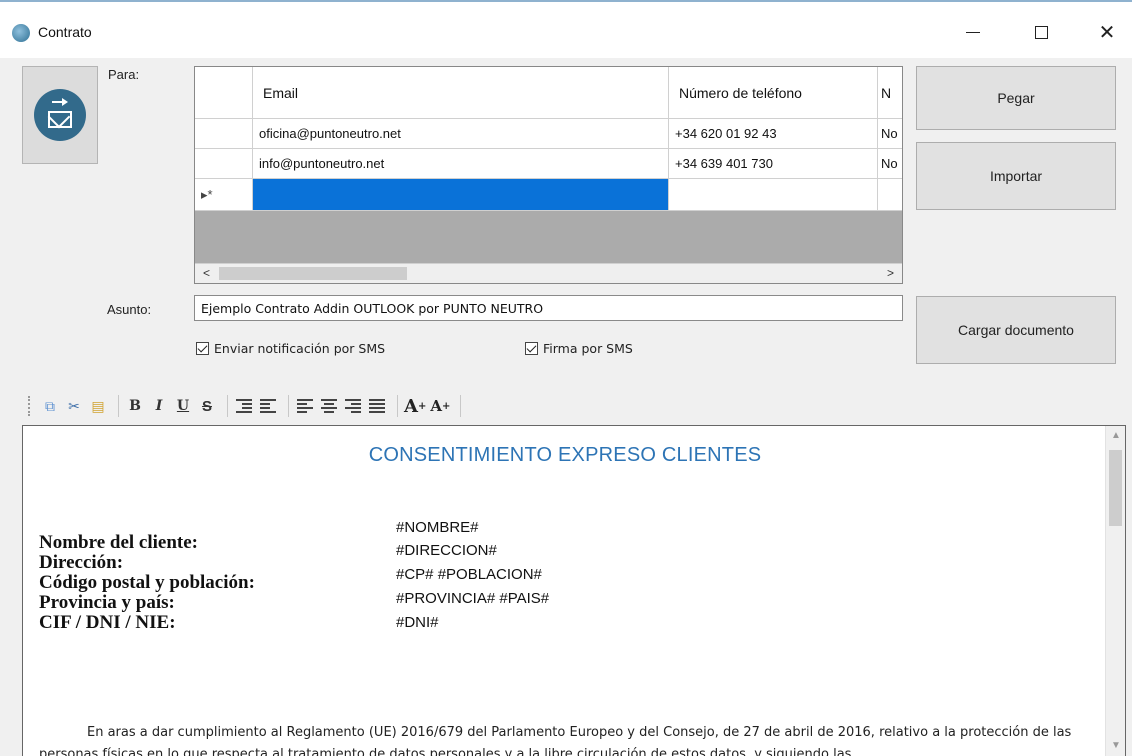 Image resolution: width=1132 pixels, height=756 pixels. What do you see at coordinates (183, 406) in the screenshot?
I see `underline-button: U` at bounding box center [183, 406].